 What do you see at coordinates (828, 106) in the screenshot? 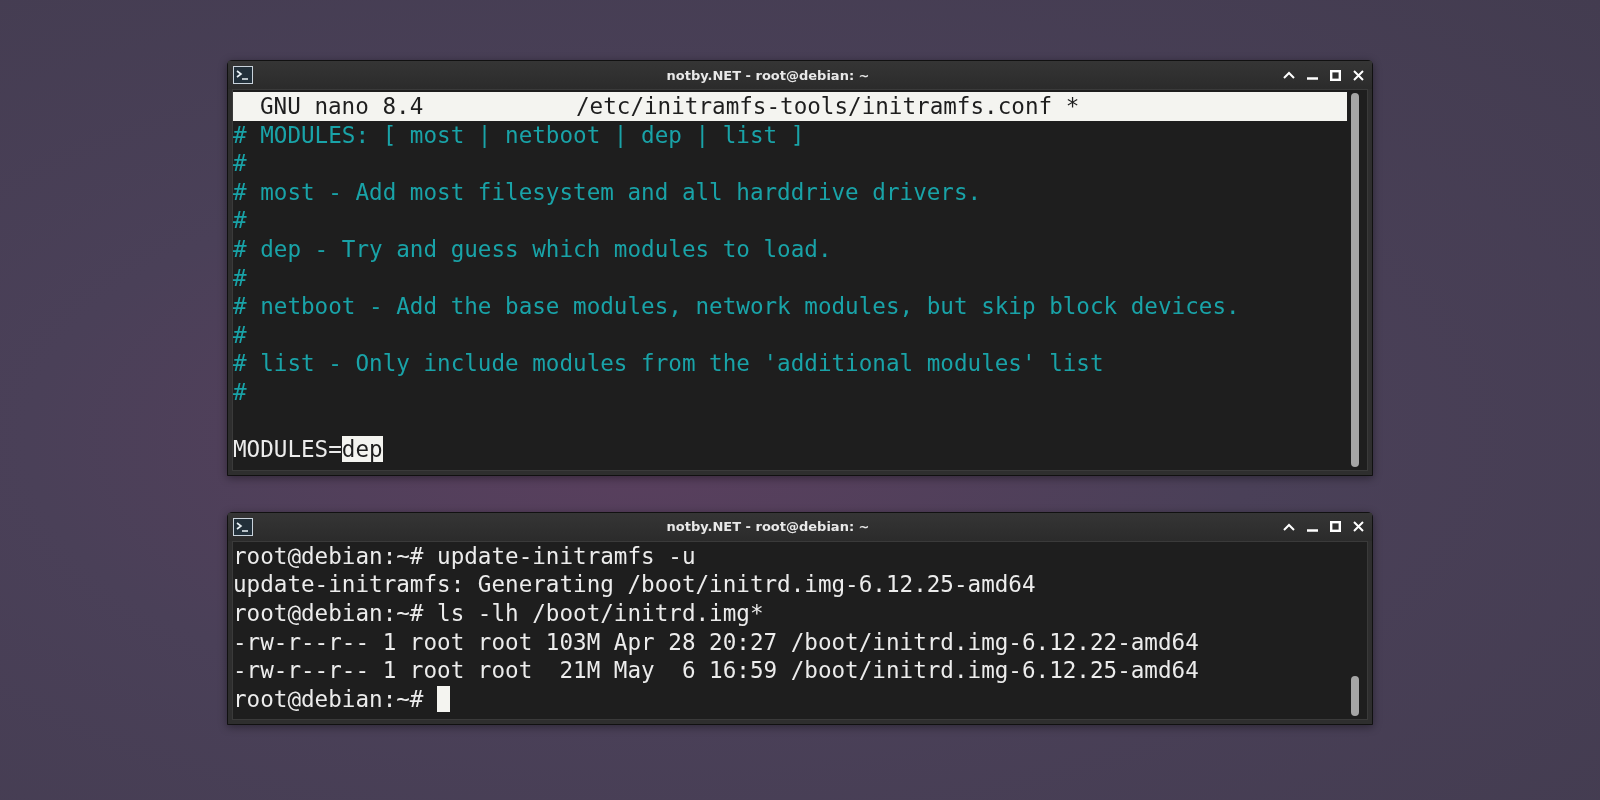
I see `file-name: /etc/initramfs-tools/initramfs.conf *` at bounding box center [828, 106].